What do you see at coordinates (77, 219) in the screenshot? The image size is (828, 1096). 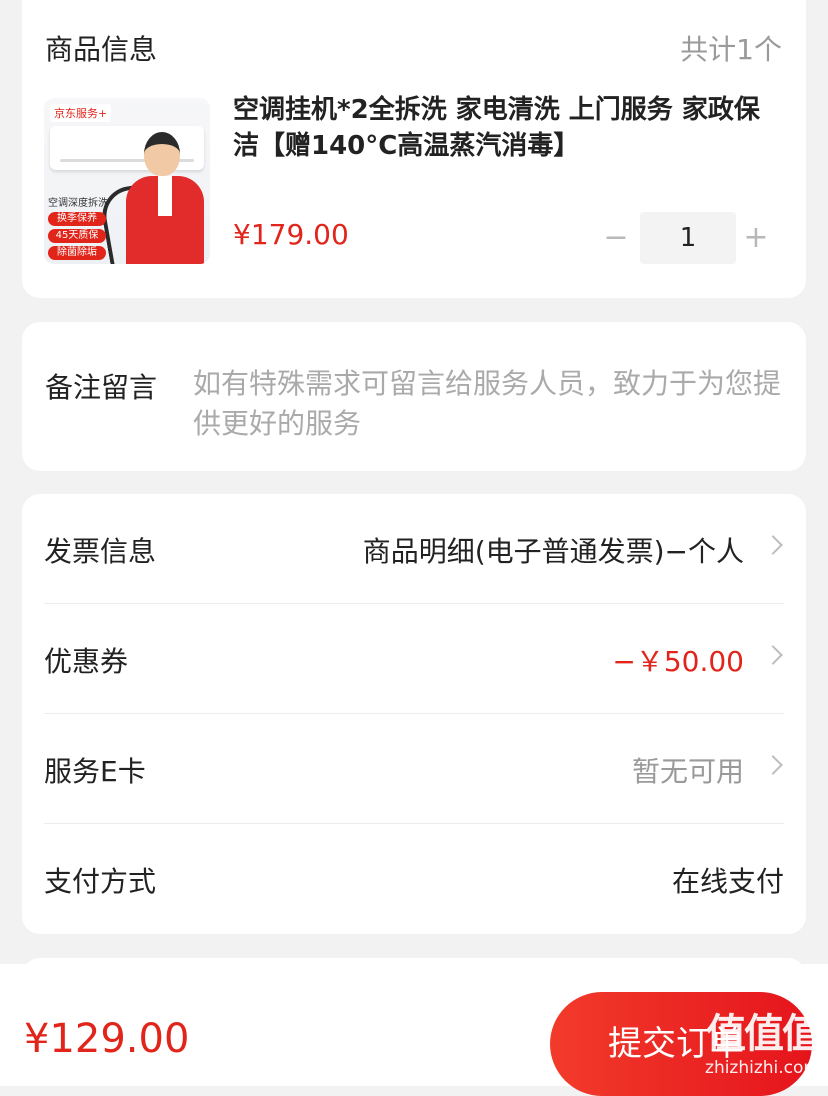 I see `thumbnail-tag: 换季保养` at bounding box center [77, 219].